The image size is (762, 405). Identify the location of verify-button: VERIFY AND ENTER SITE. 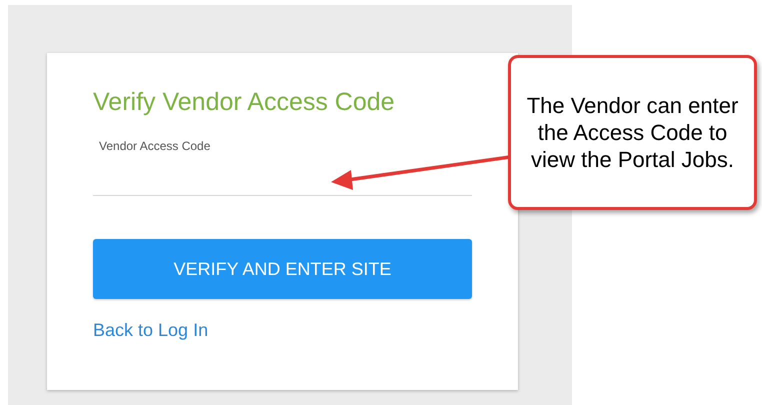
(282, 269).